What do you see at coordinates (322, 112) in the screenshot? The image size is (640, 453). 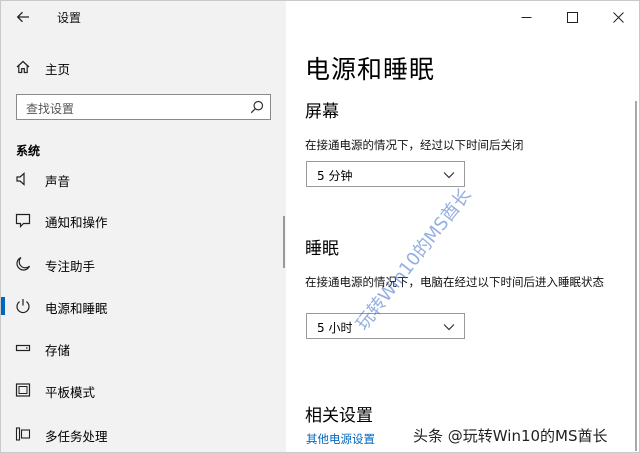 I see `screen-heading: 屏幕` at bounding box center [322, 112].